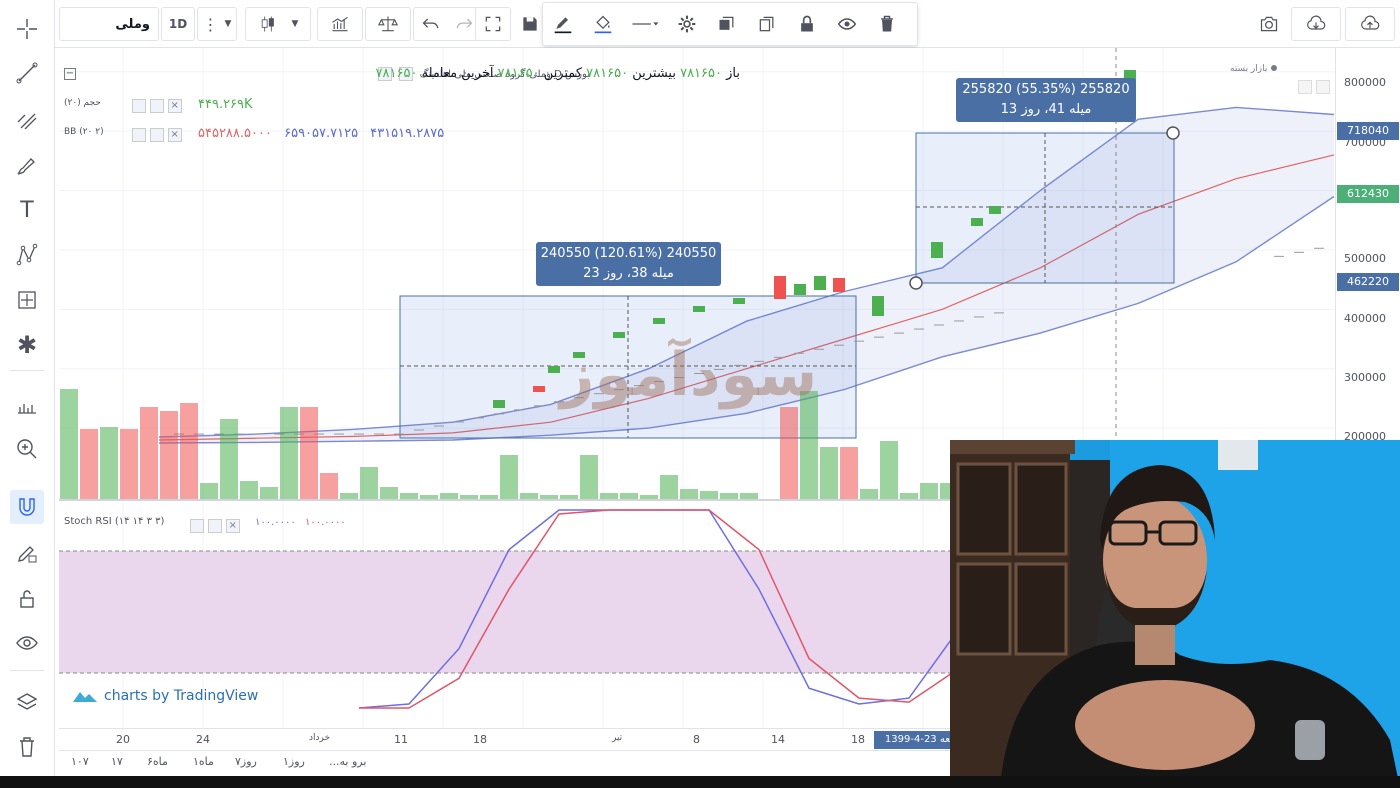  I want to click on interval-button: 1D, so click(178, 24).